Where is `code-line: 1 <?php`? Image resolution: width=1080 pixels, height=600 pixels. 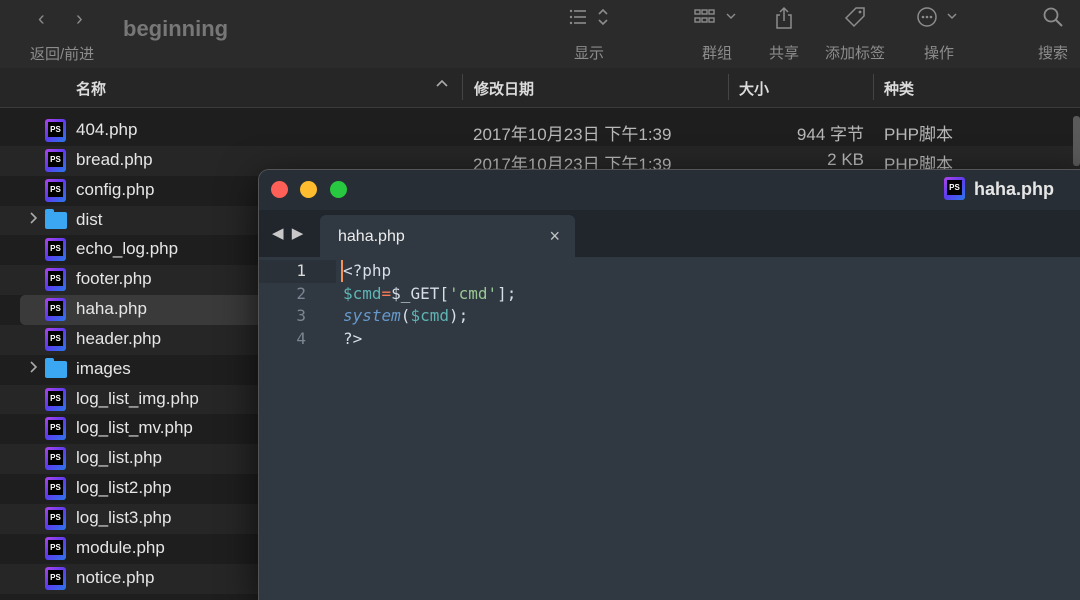 code-line: 1 <?php is located at coordinates (669, 271).